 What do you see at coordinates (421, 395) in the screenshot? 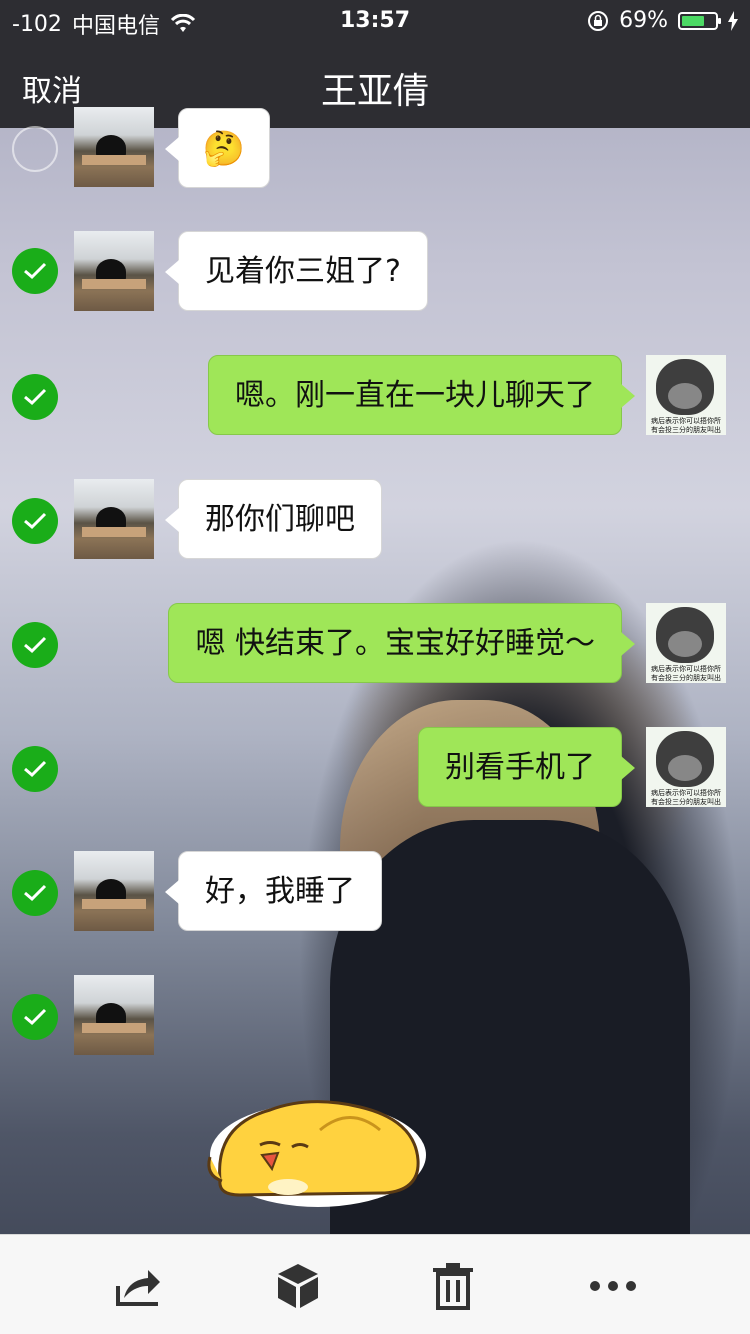
I see `message-bubble: 嗯。刚一直在一块儿聊天了` at bounding box center [421, 395].